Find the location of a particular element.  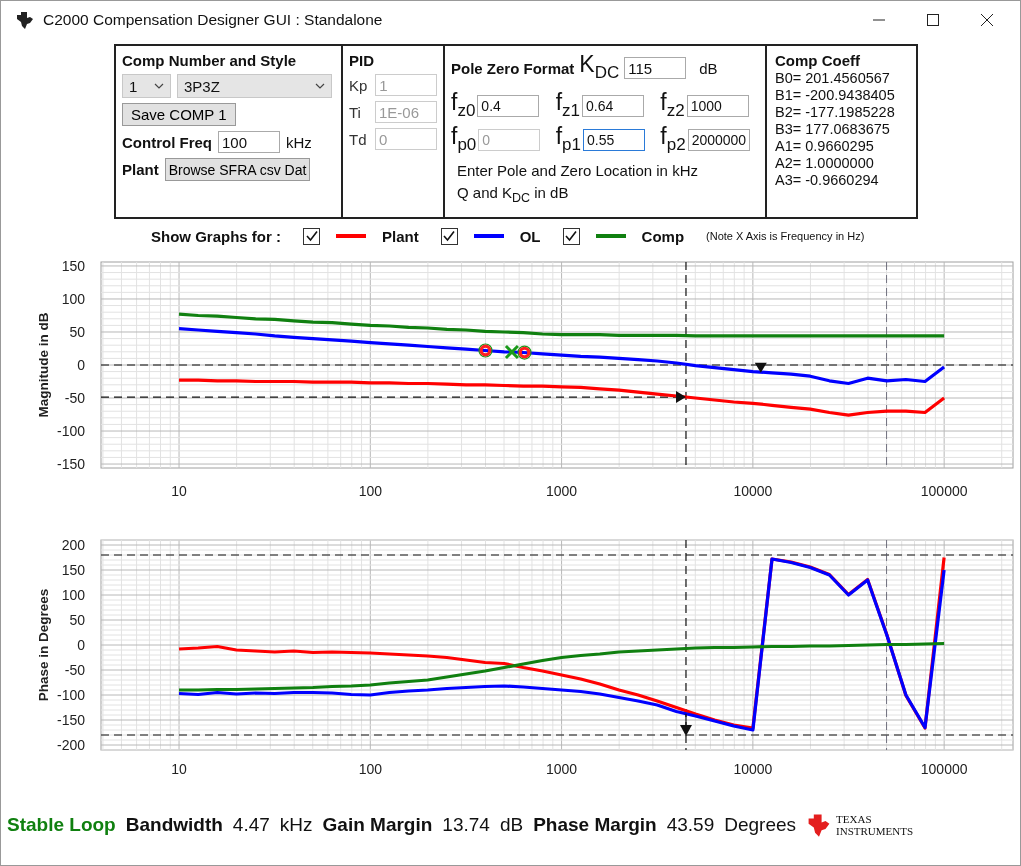

coefficient-text: B3= 177.0683675 is located at coordinates (833, 129).